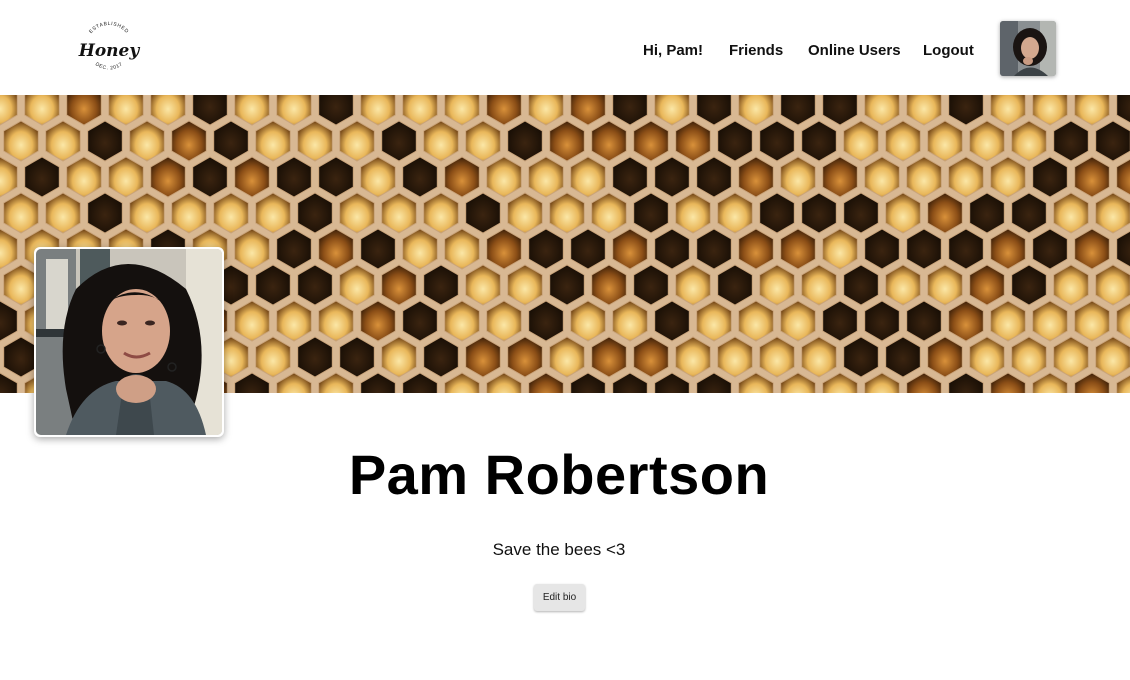 The width and height of the screenshot is (1130, 680). I want to click on nav-online-users-link: Online Users, so click(854, 50).